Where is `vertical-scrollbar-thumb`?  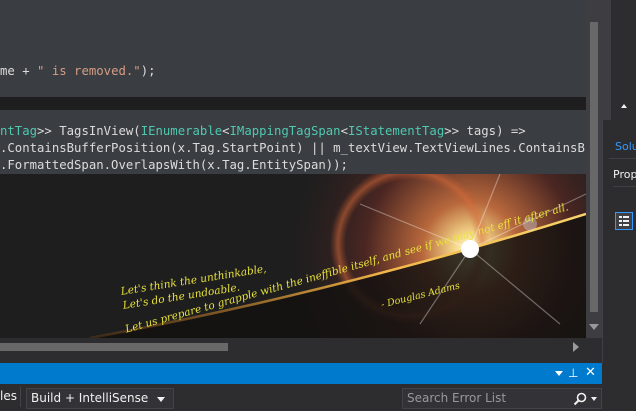
vertical-scrollbar-thumb is located at coordinates (594, 167).